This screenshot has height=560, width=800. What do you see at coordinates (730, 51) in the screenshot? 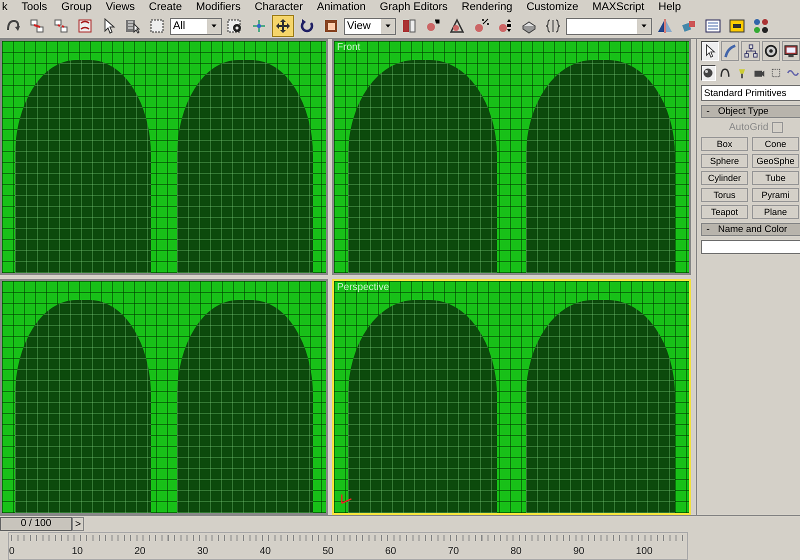
I see `bent-bar-icon` at bounding box center [730, 51].